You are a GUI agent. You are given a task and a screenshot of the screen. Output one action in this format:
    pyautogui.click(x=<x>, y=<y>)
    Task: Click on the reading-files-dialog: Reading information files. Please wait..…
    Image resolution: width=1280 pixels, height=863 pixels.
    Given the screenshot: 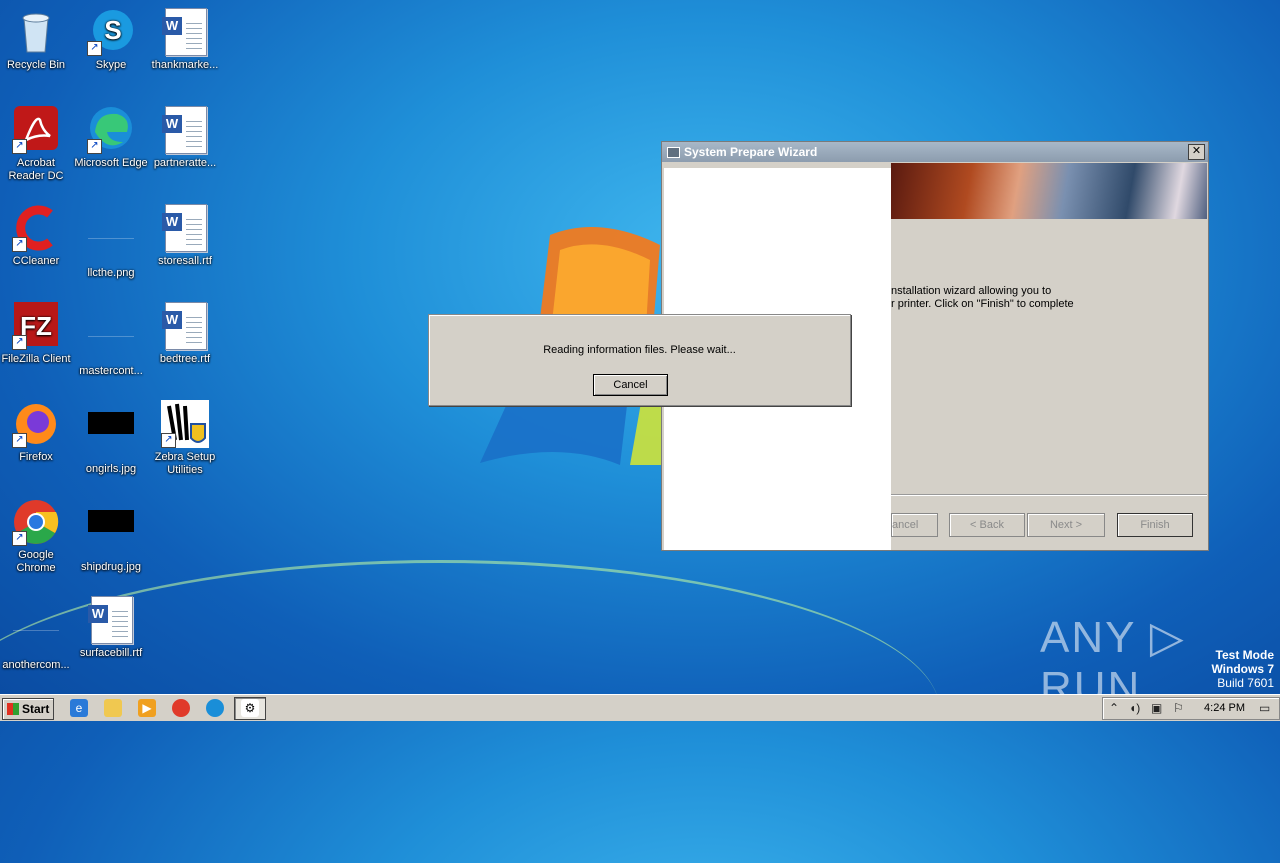 What is the action you would take?
    pyautogui.click(x=639, y=360)
    